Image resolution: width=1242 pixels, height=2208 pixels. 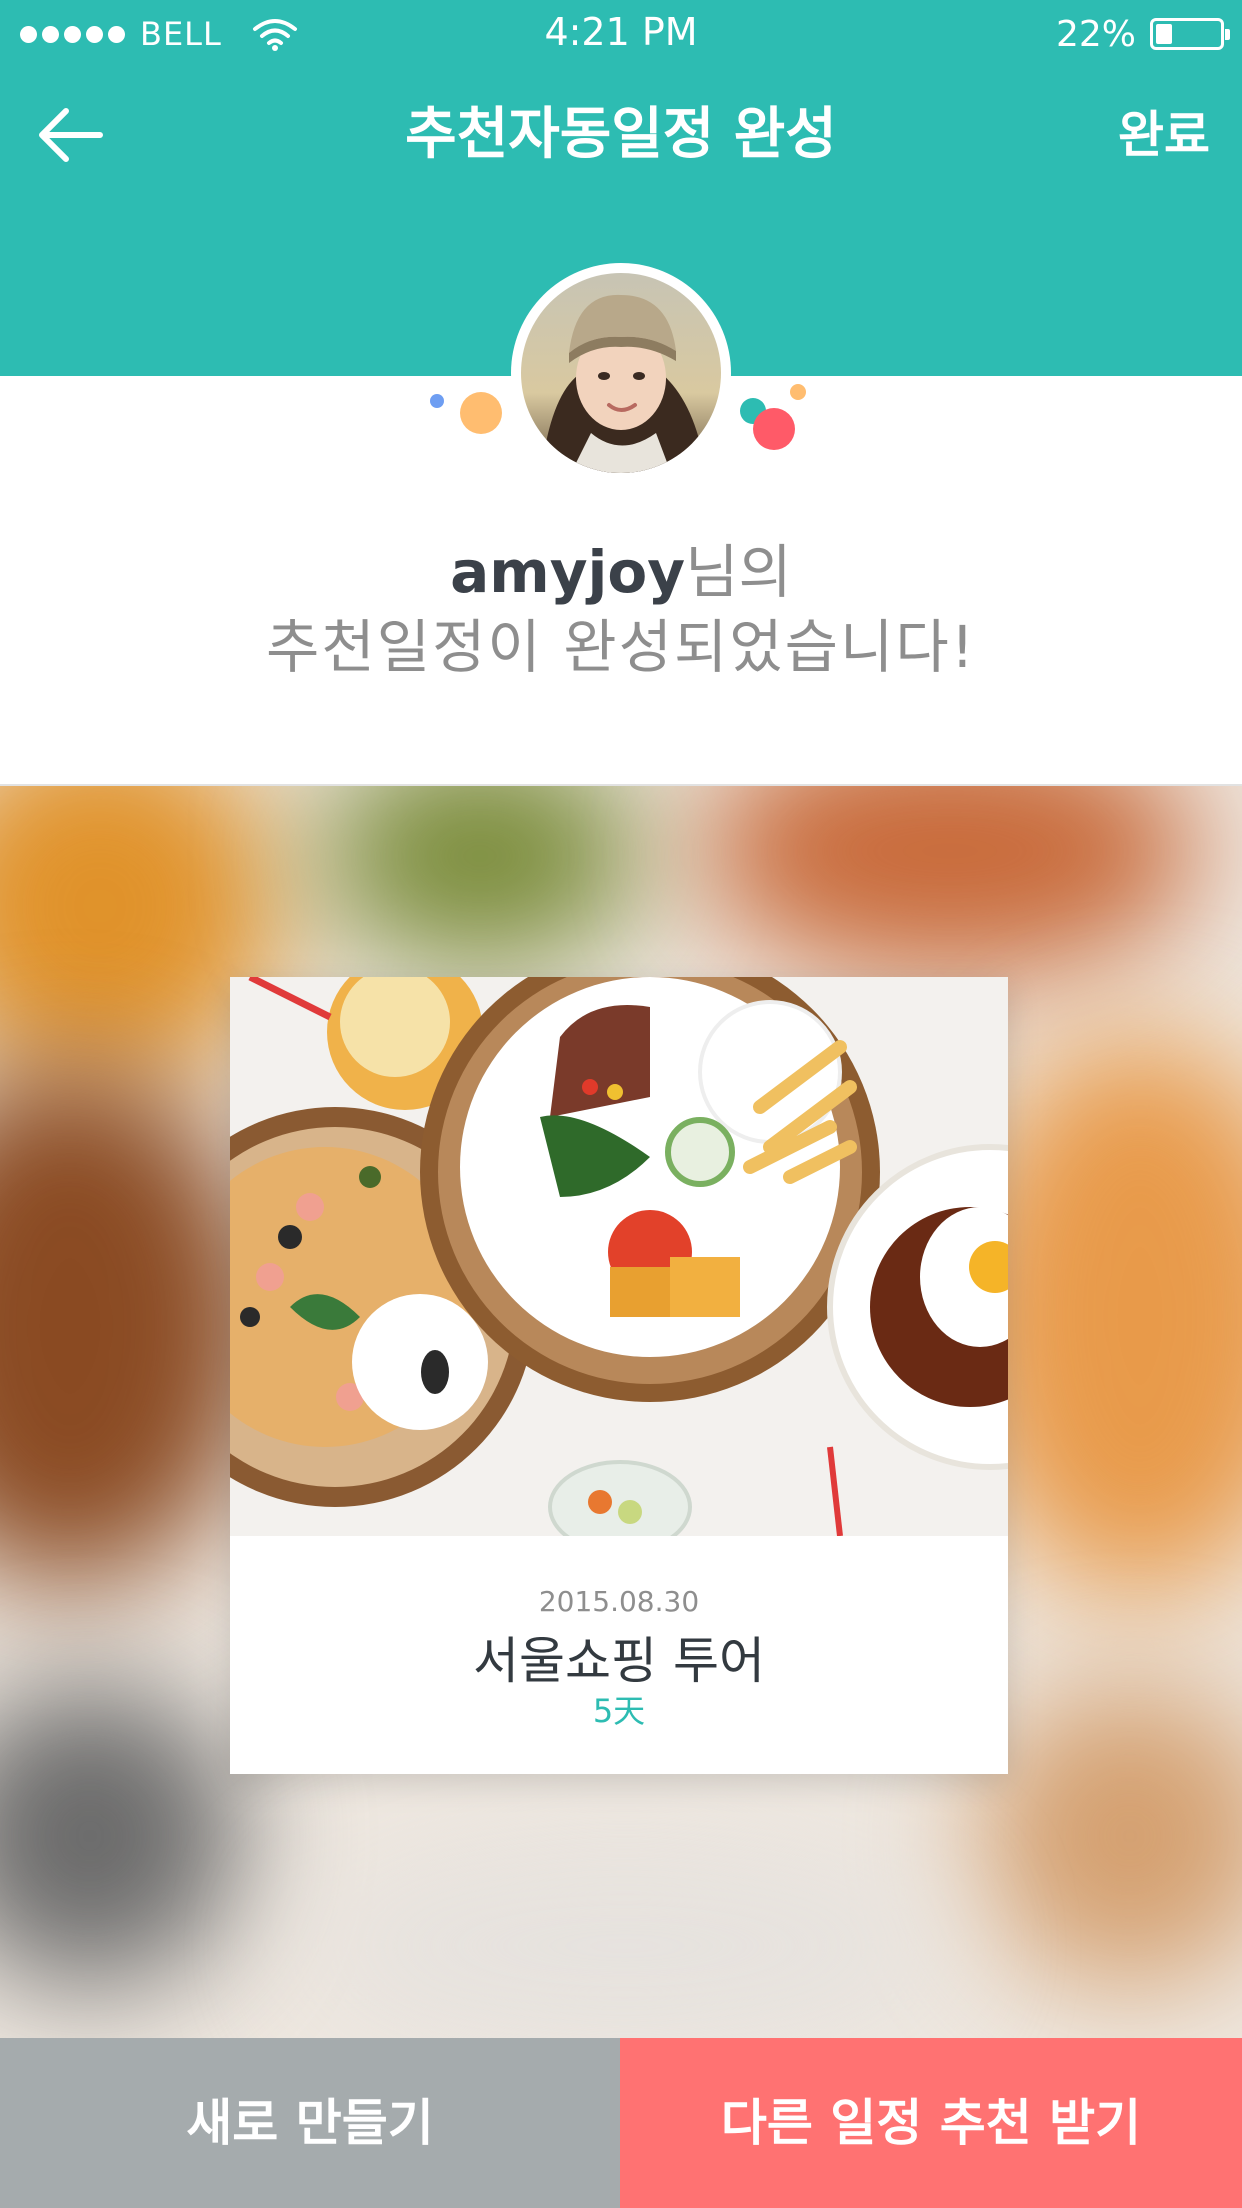 What do you see at coordinates (738, 572) in the screenshot?
I see `greeting-suffix: 님의` at bounding box center [738, 572].